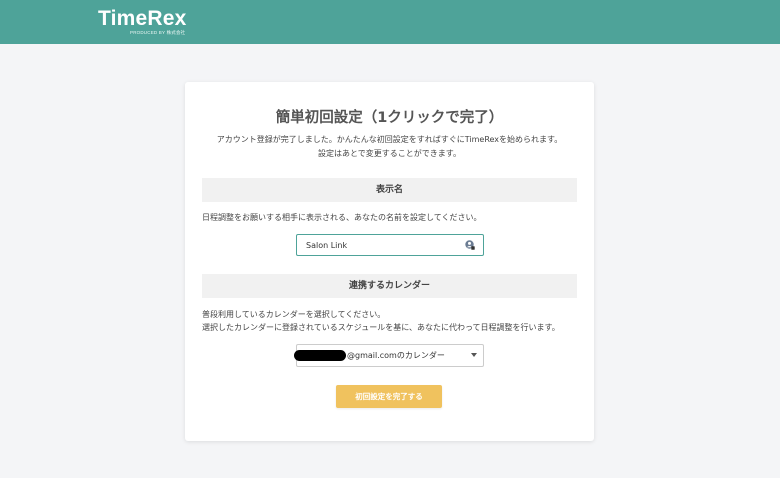 The height and width of the screenshot is (478, 780). I want to click on timerex-logo: TimeRex, so click(142, 19).